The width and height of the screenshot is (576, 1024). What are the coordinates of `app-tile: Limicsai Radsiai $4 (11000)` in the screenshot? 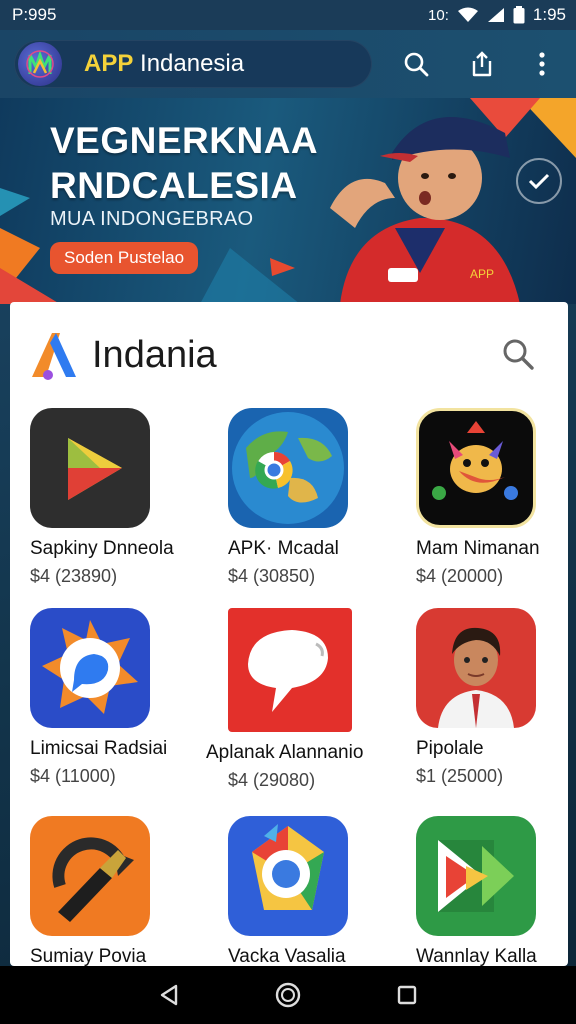 It's located at (120, 697).